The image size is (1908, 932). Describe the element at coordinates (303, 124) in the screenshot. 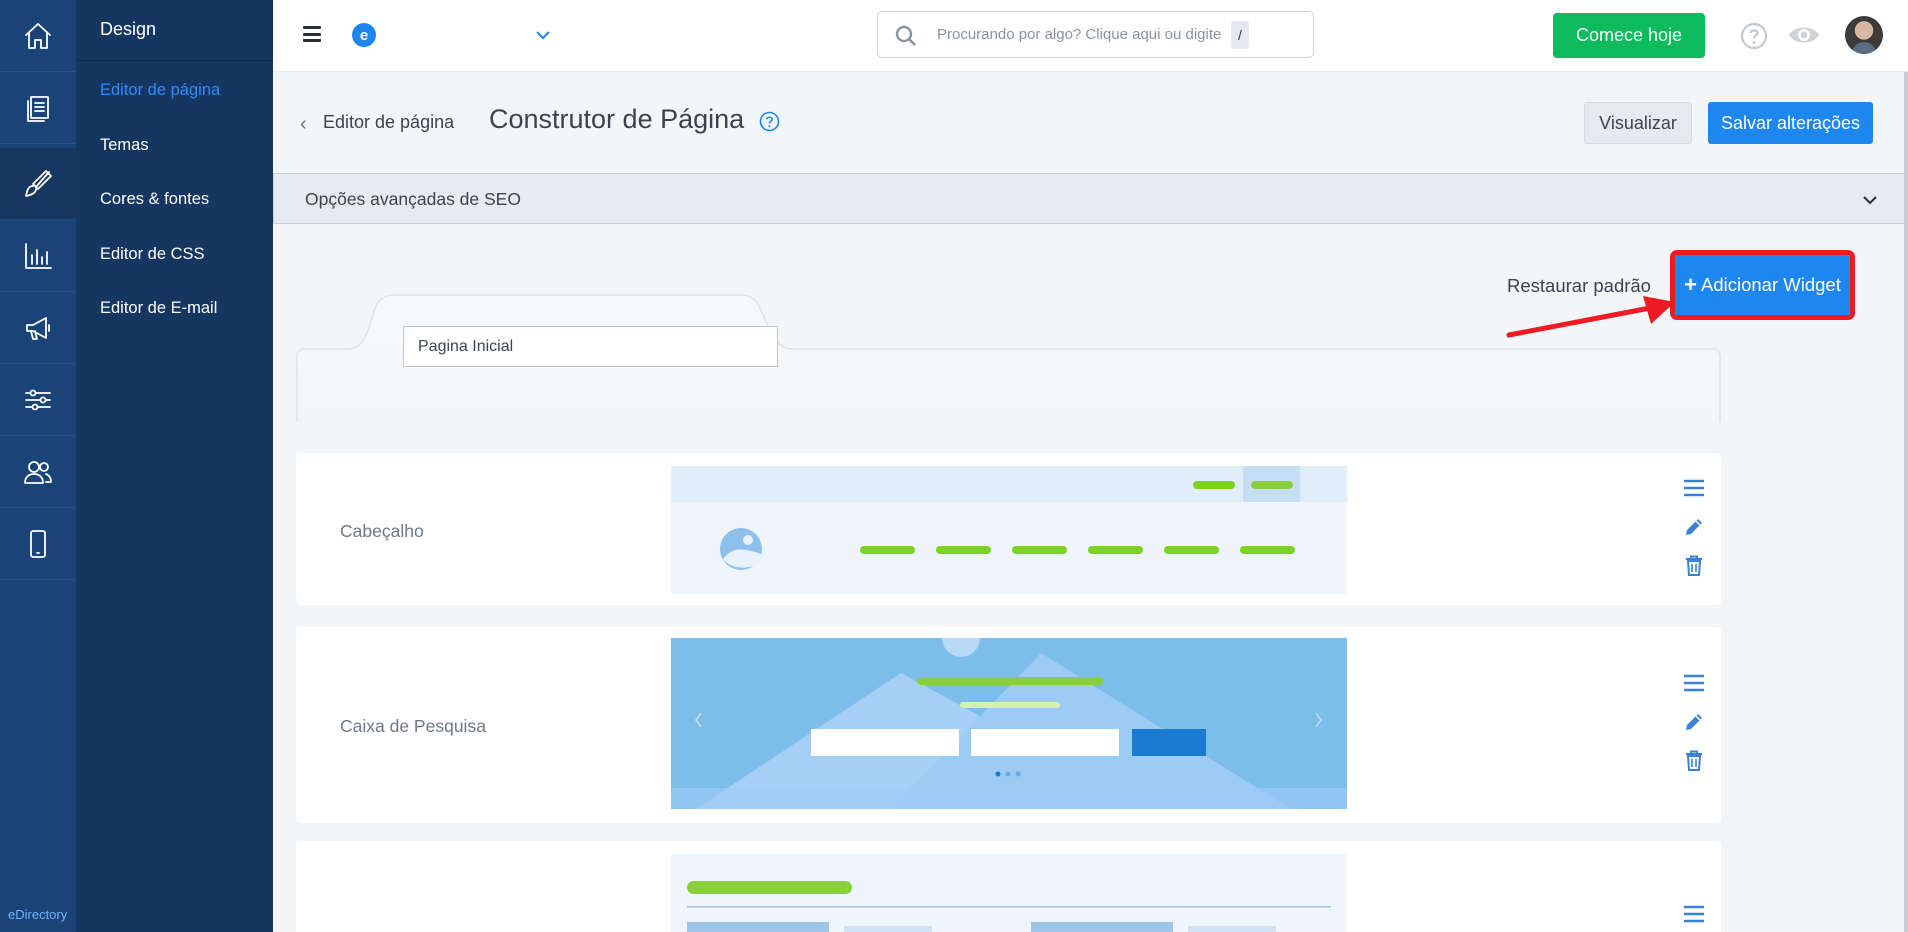

I see `back-chevron-icon: ‹` at that location.